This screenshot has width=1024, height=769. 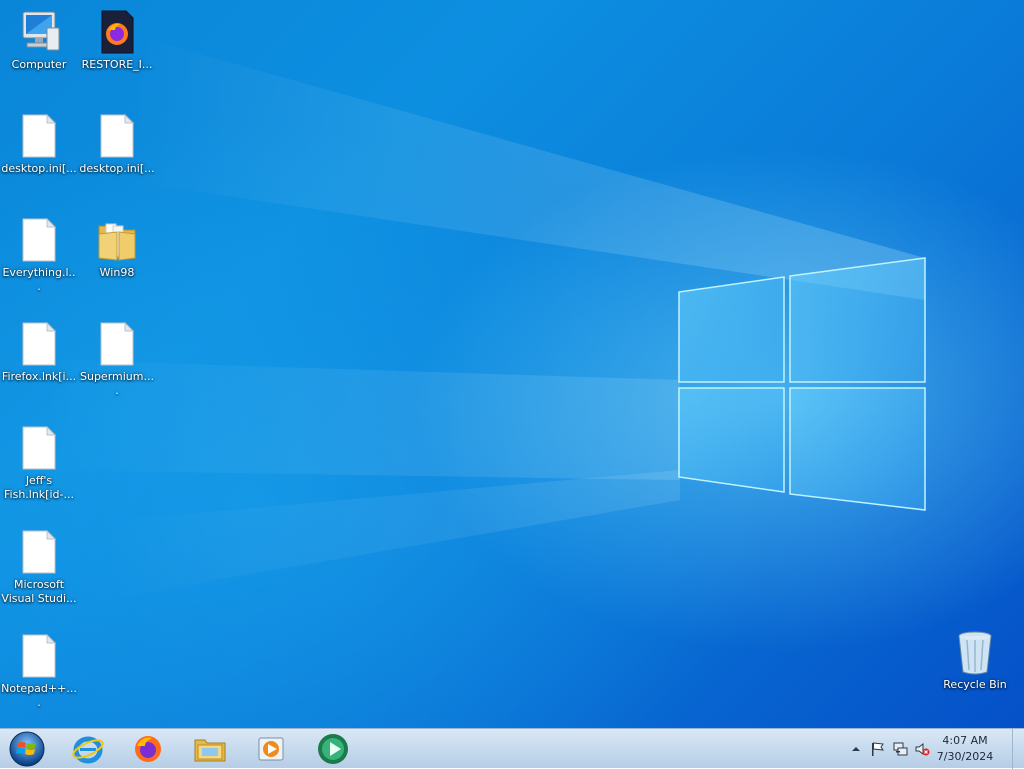 I want to click on start-button, so click(x=27, y=749).